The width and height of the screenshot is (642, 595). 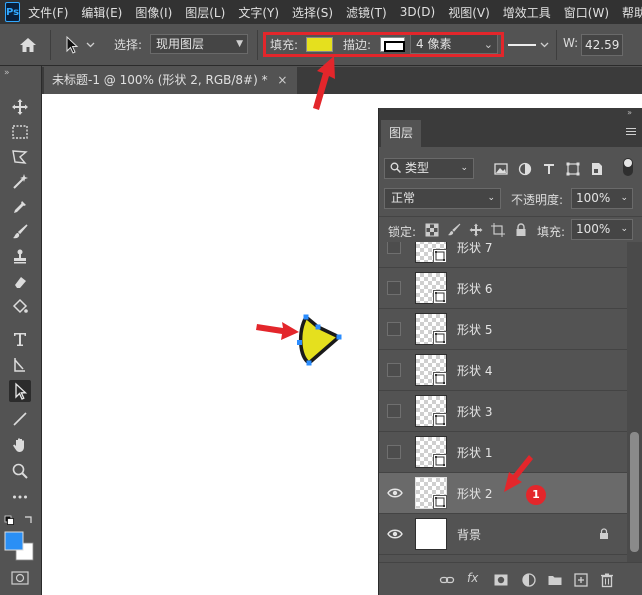 What do you see at coordinates (469, 12) in the screenshot?
I see `menu-view: 视图(V)` at bounding box center [469, 12].